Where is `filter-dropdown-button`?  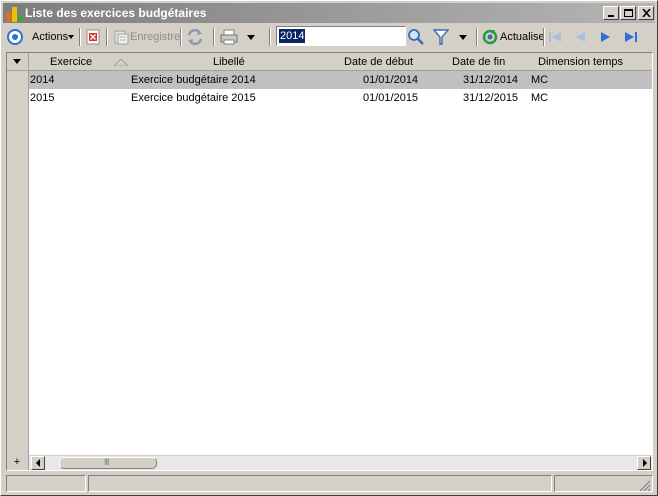 filter-dropdown-button is located at coordinates (463, 37).